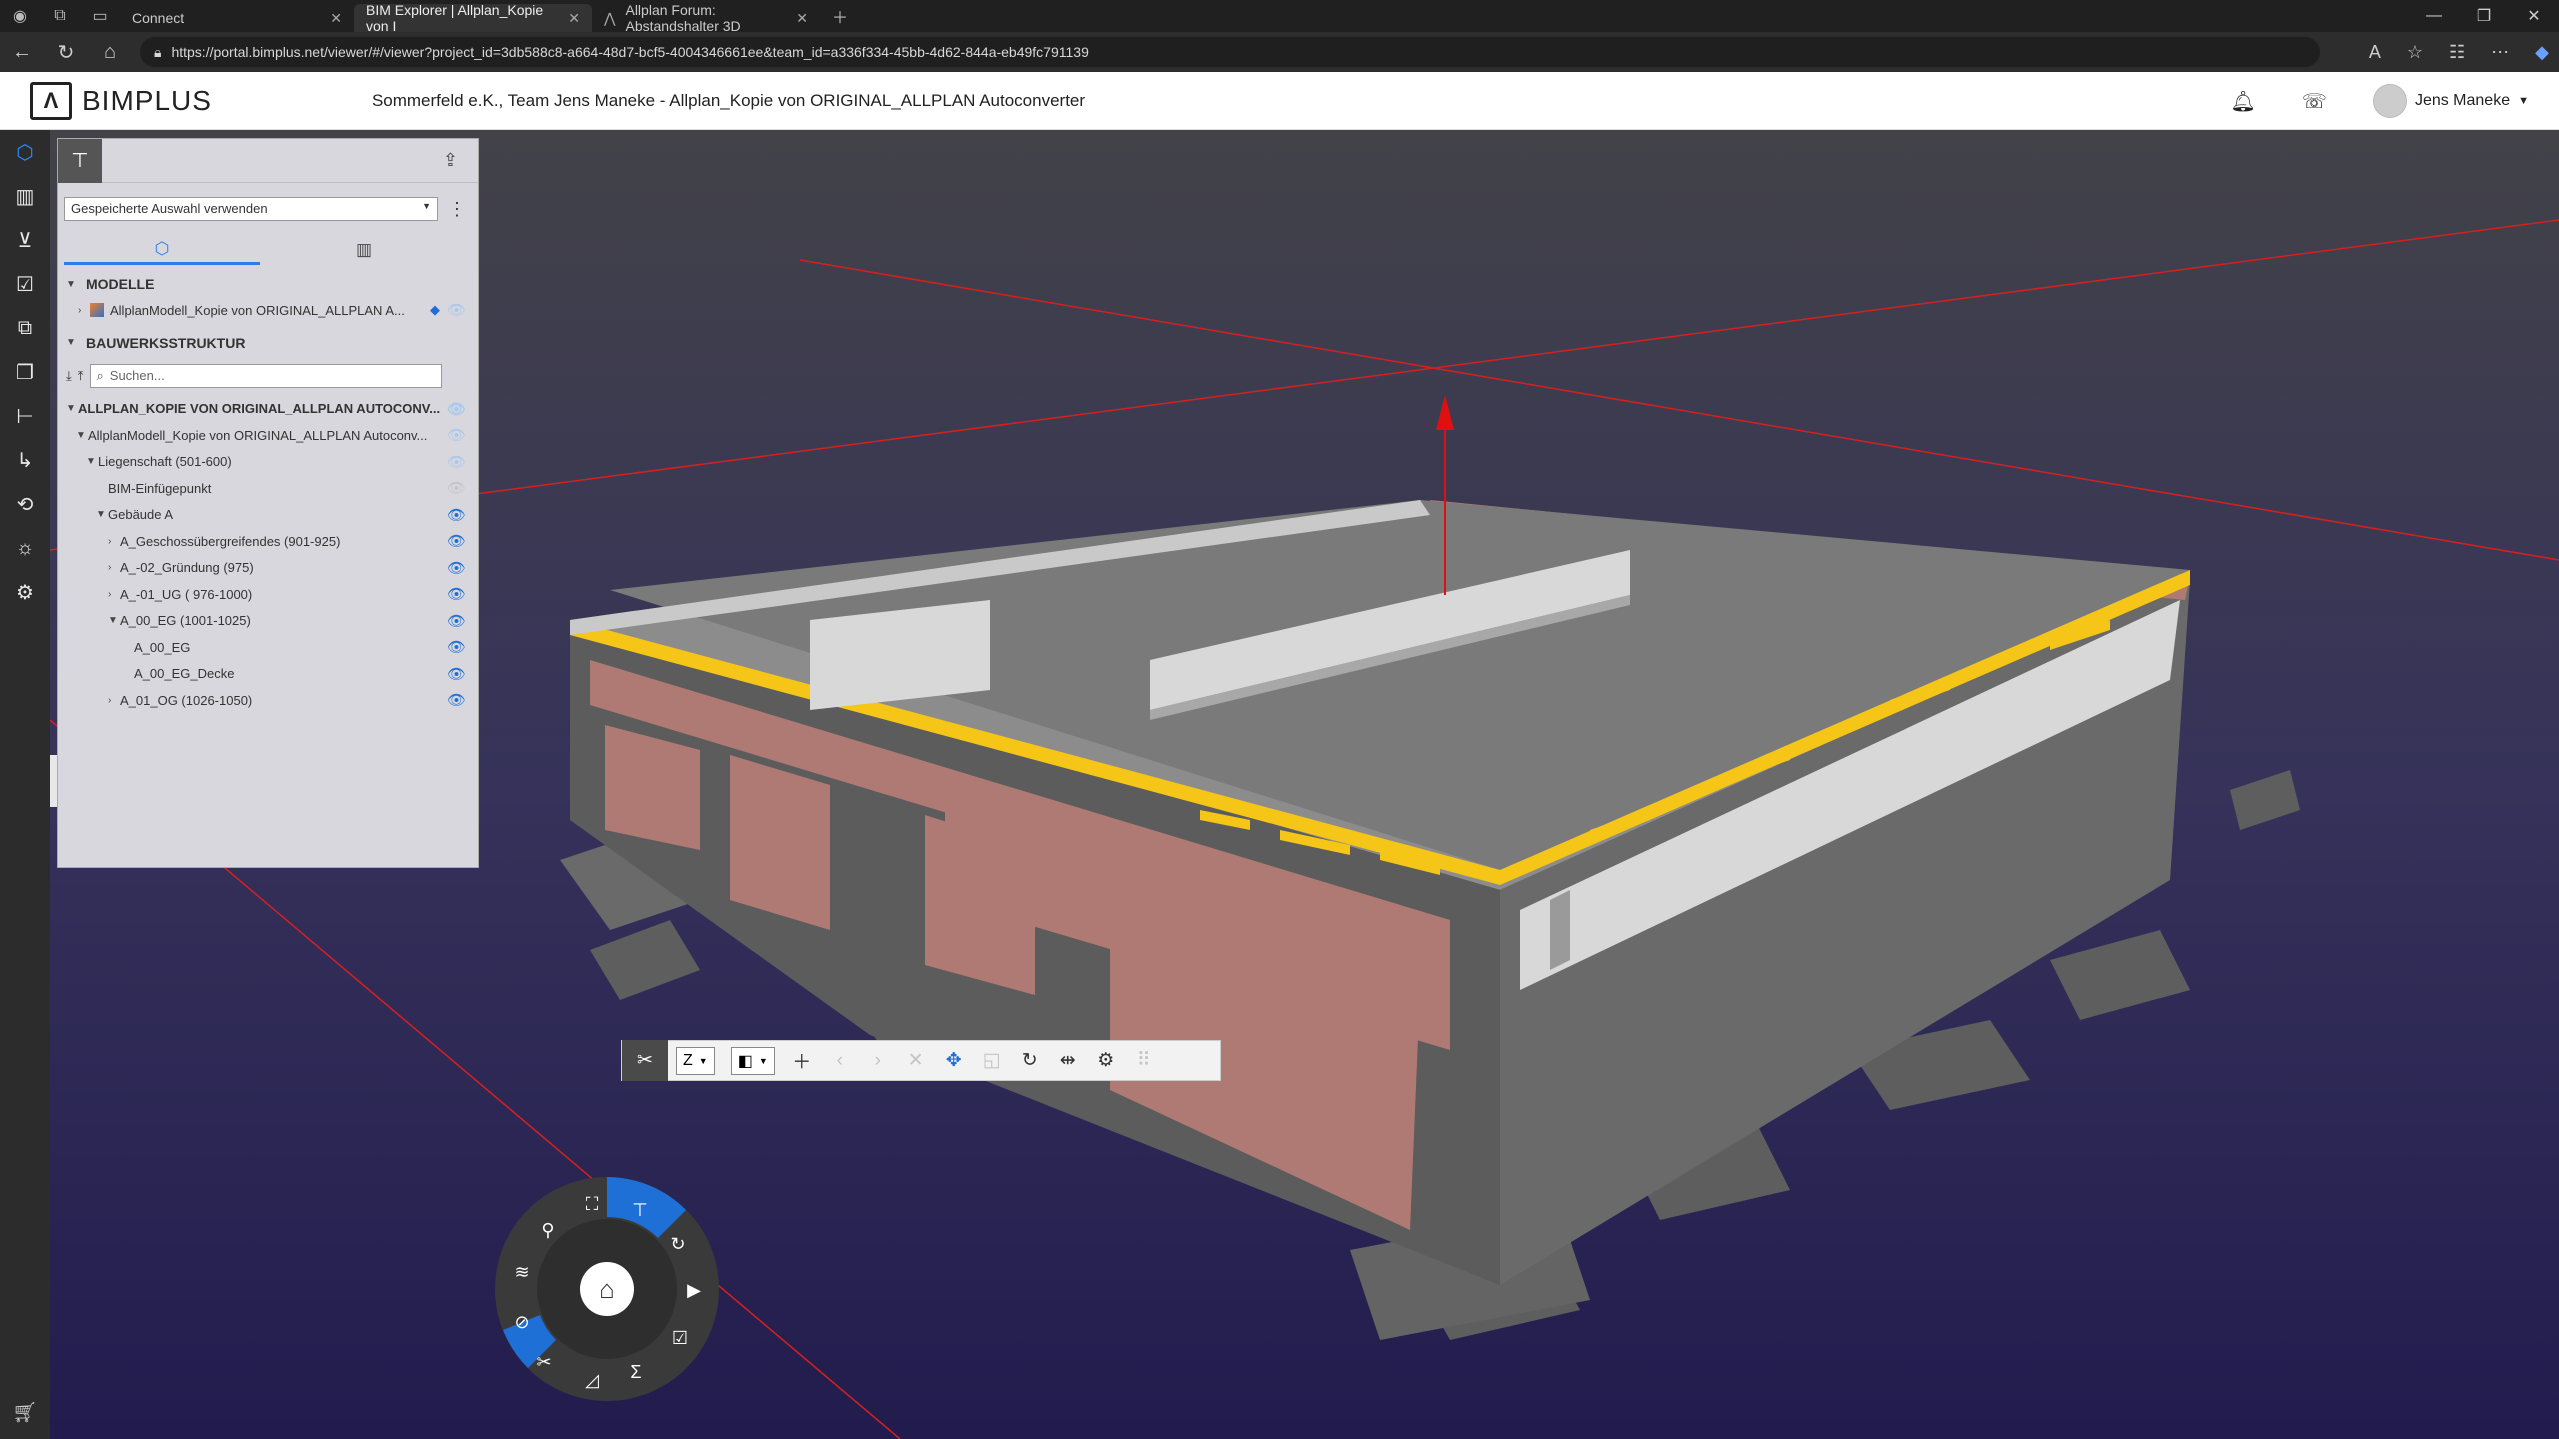  What do you see at coordinates (25, 284) in the screenshot?
I see `clipboard-icon: ☑` at bounding box center [25, 284].